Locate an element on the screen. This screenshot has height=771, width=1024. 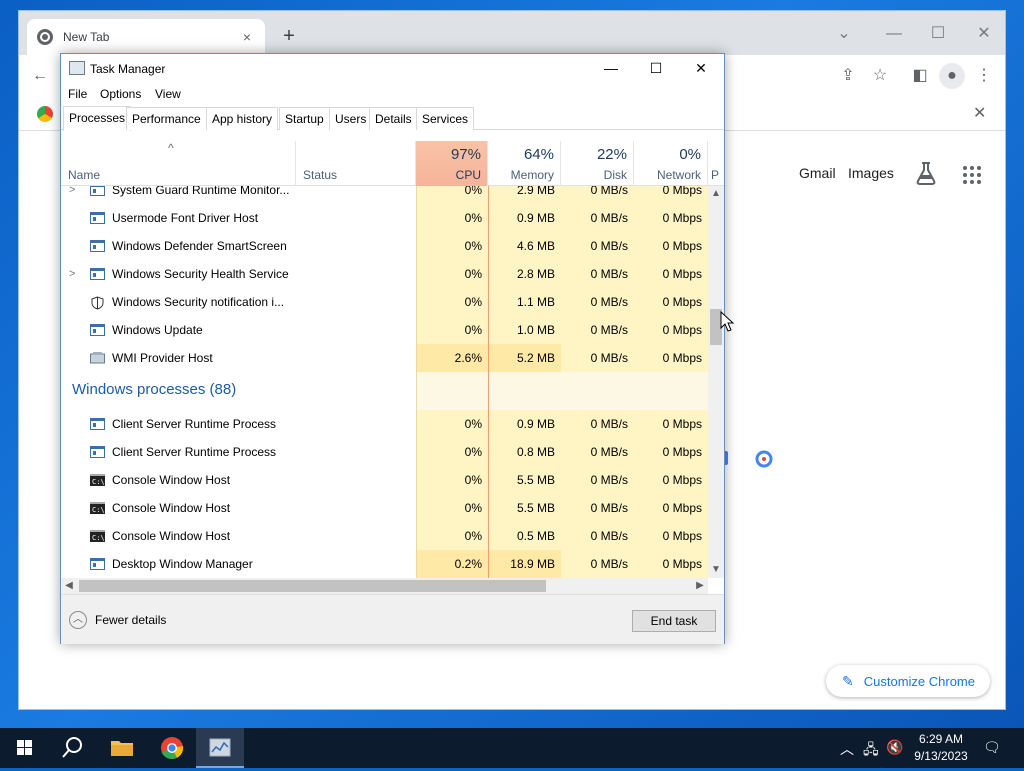
tab-app-history: App history is located at coordinates (242, 118).